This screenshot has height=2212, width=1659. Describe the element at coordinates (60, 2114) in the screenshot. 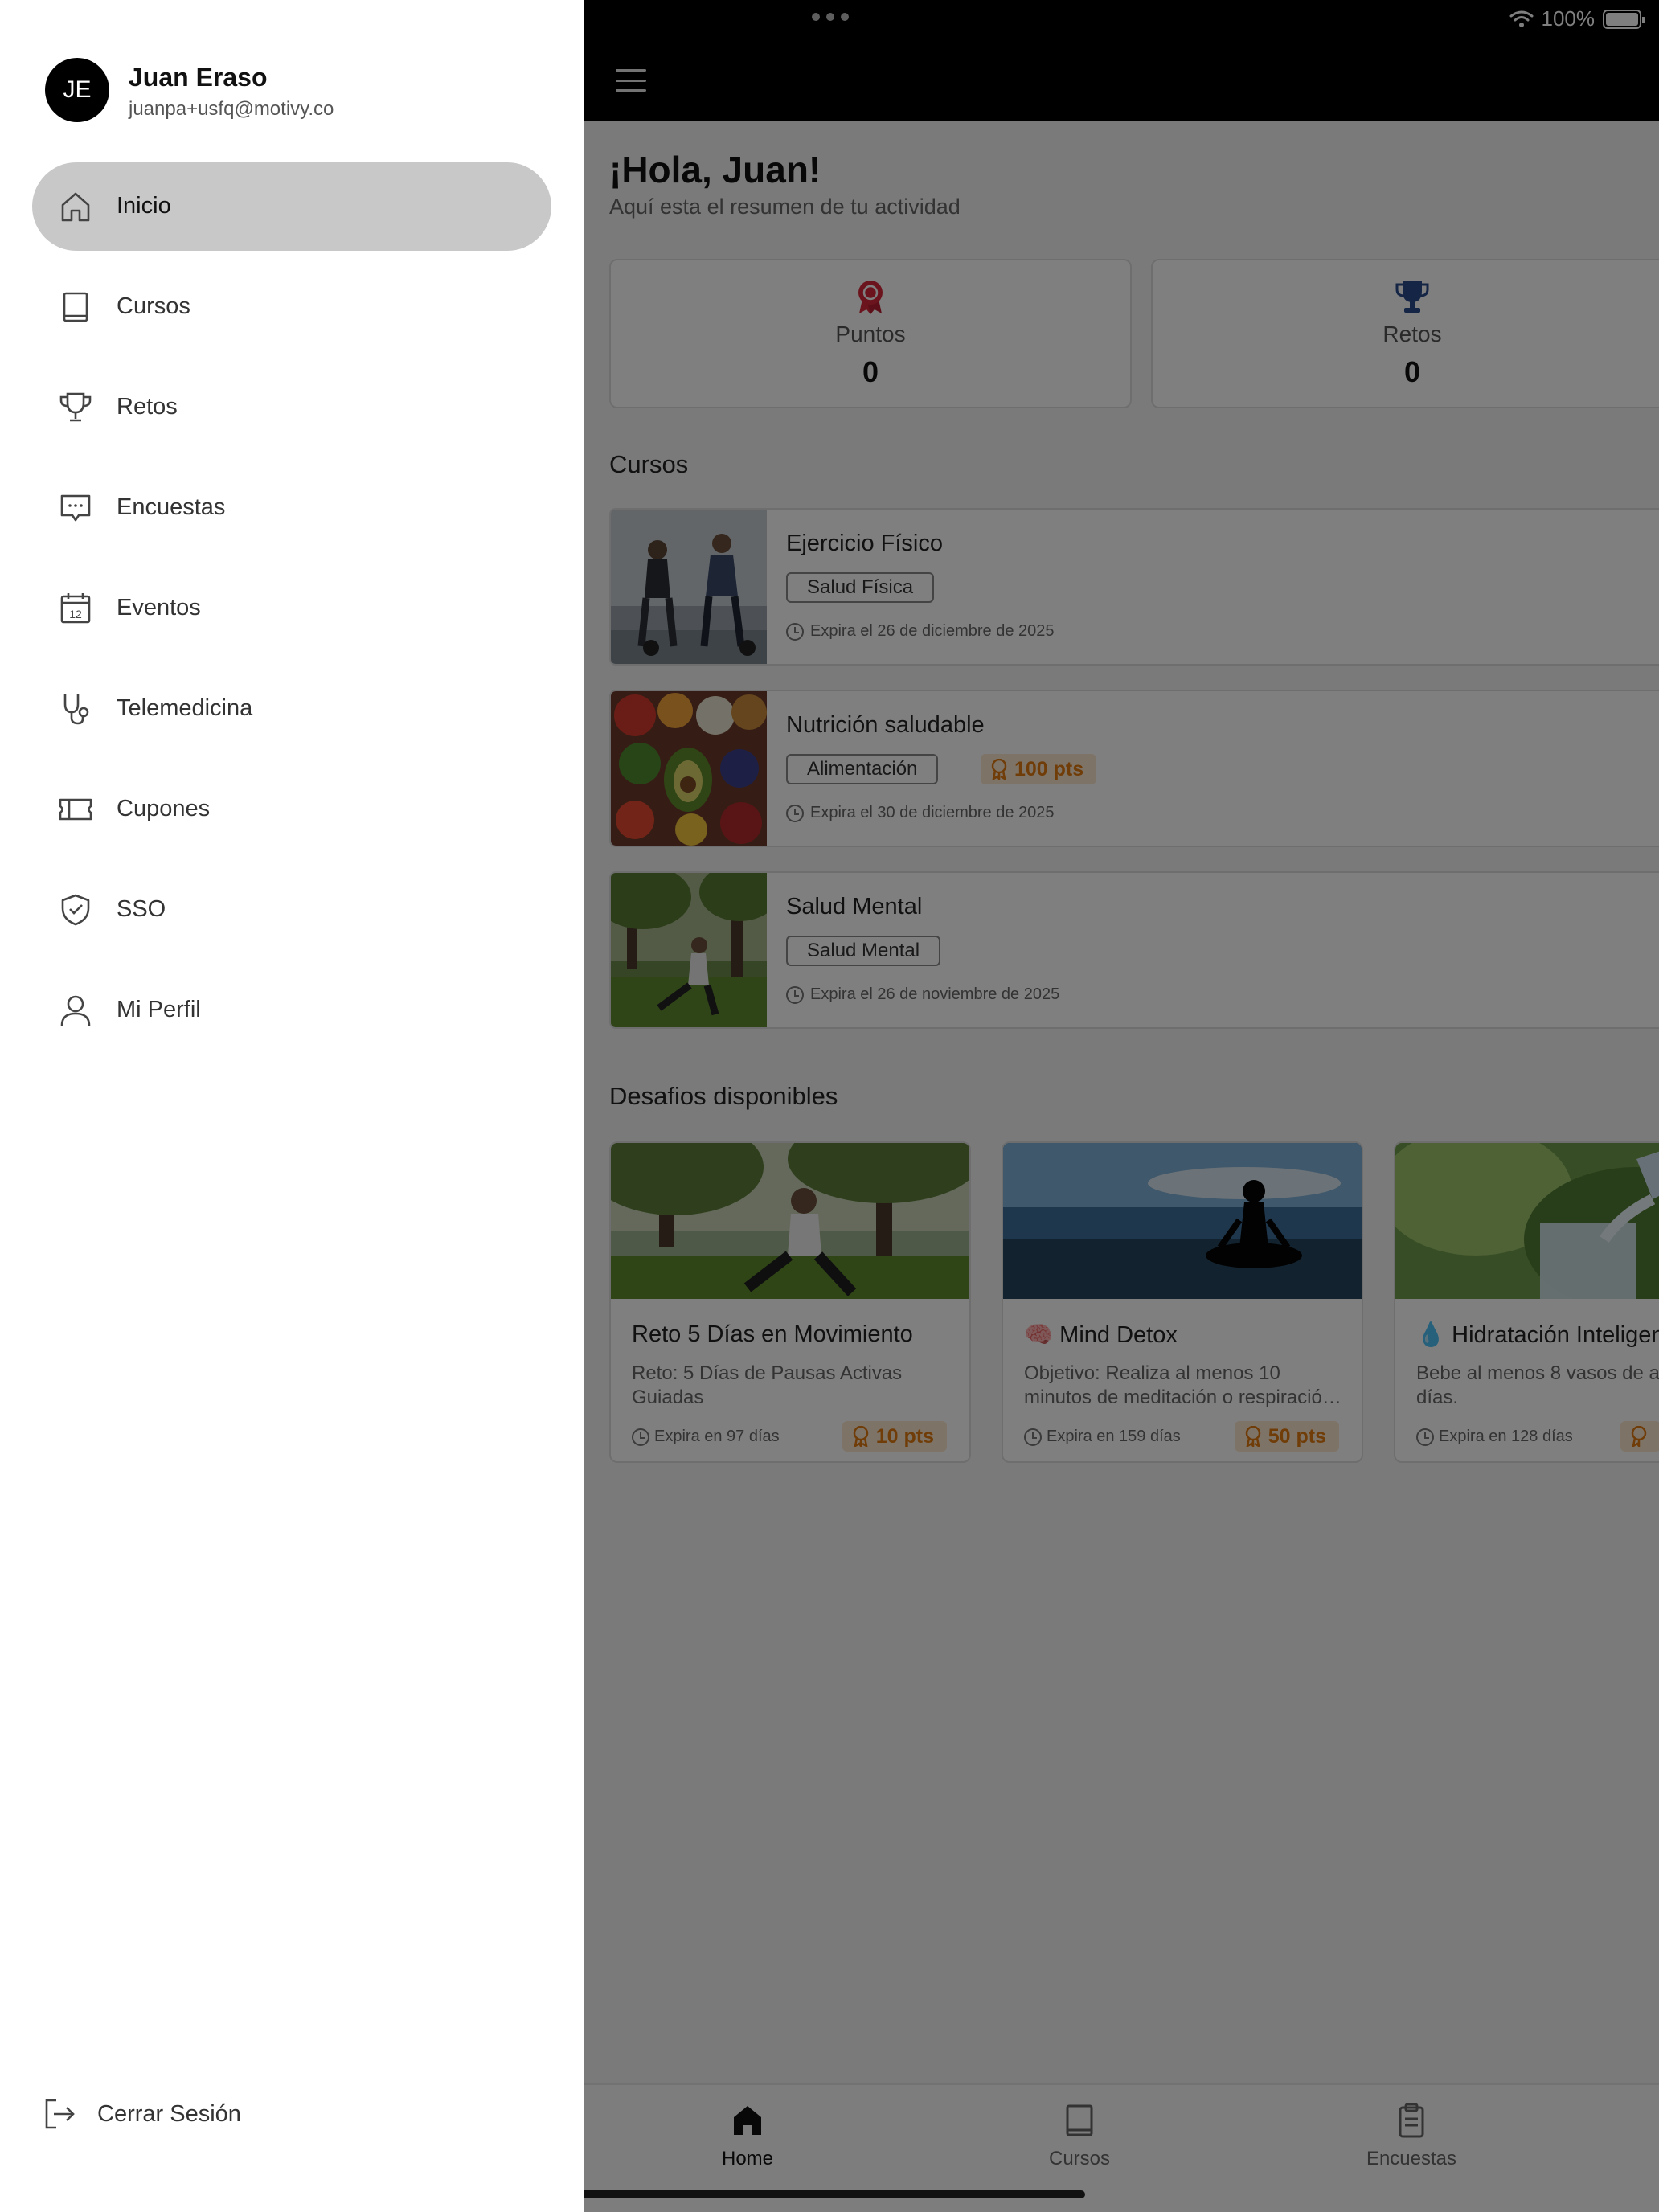

I see `logout-icon` at that location.